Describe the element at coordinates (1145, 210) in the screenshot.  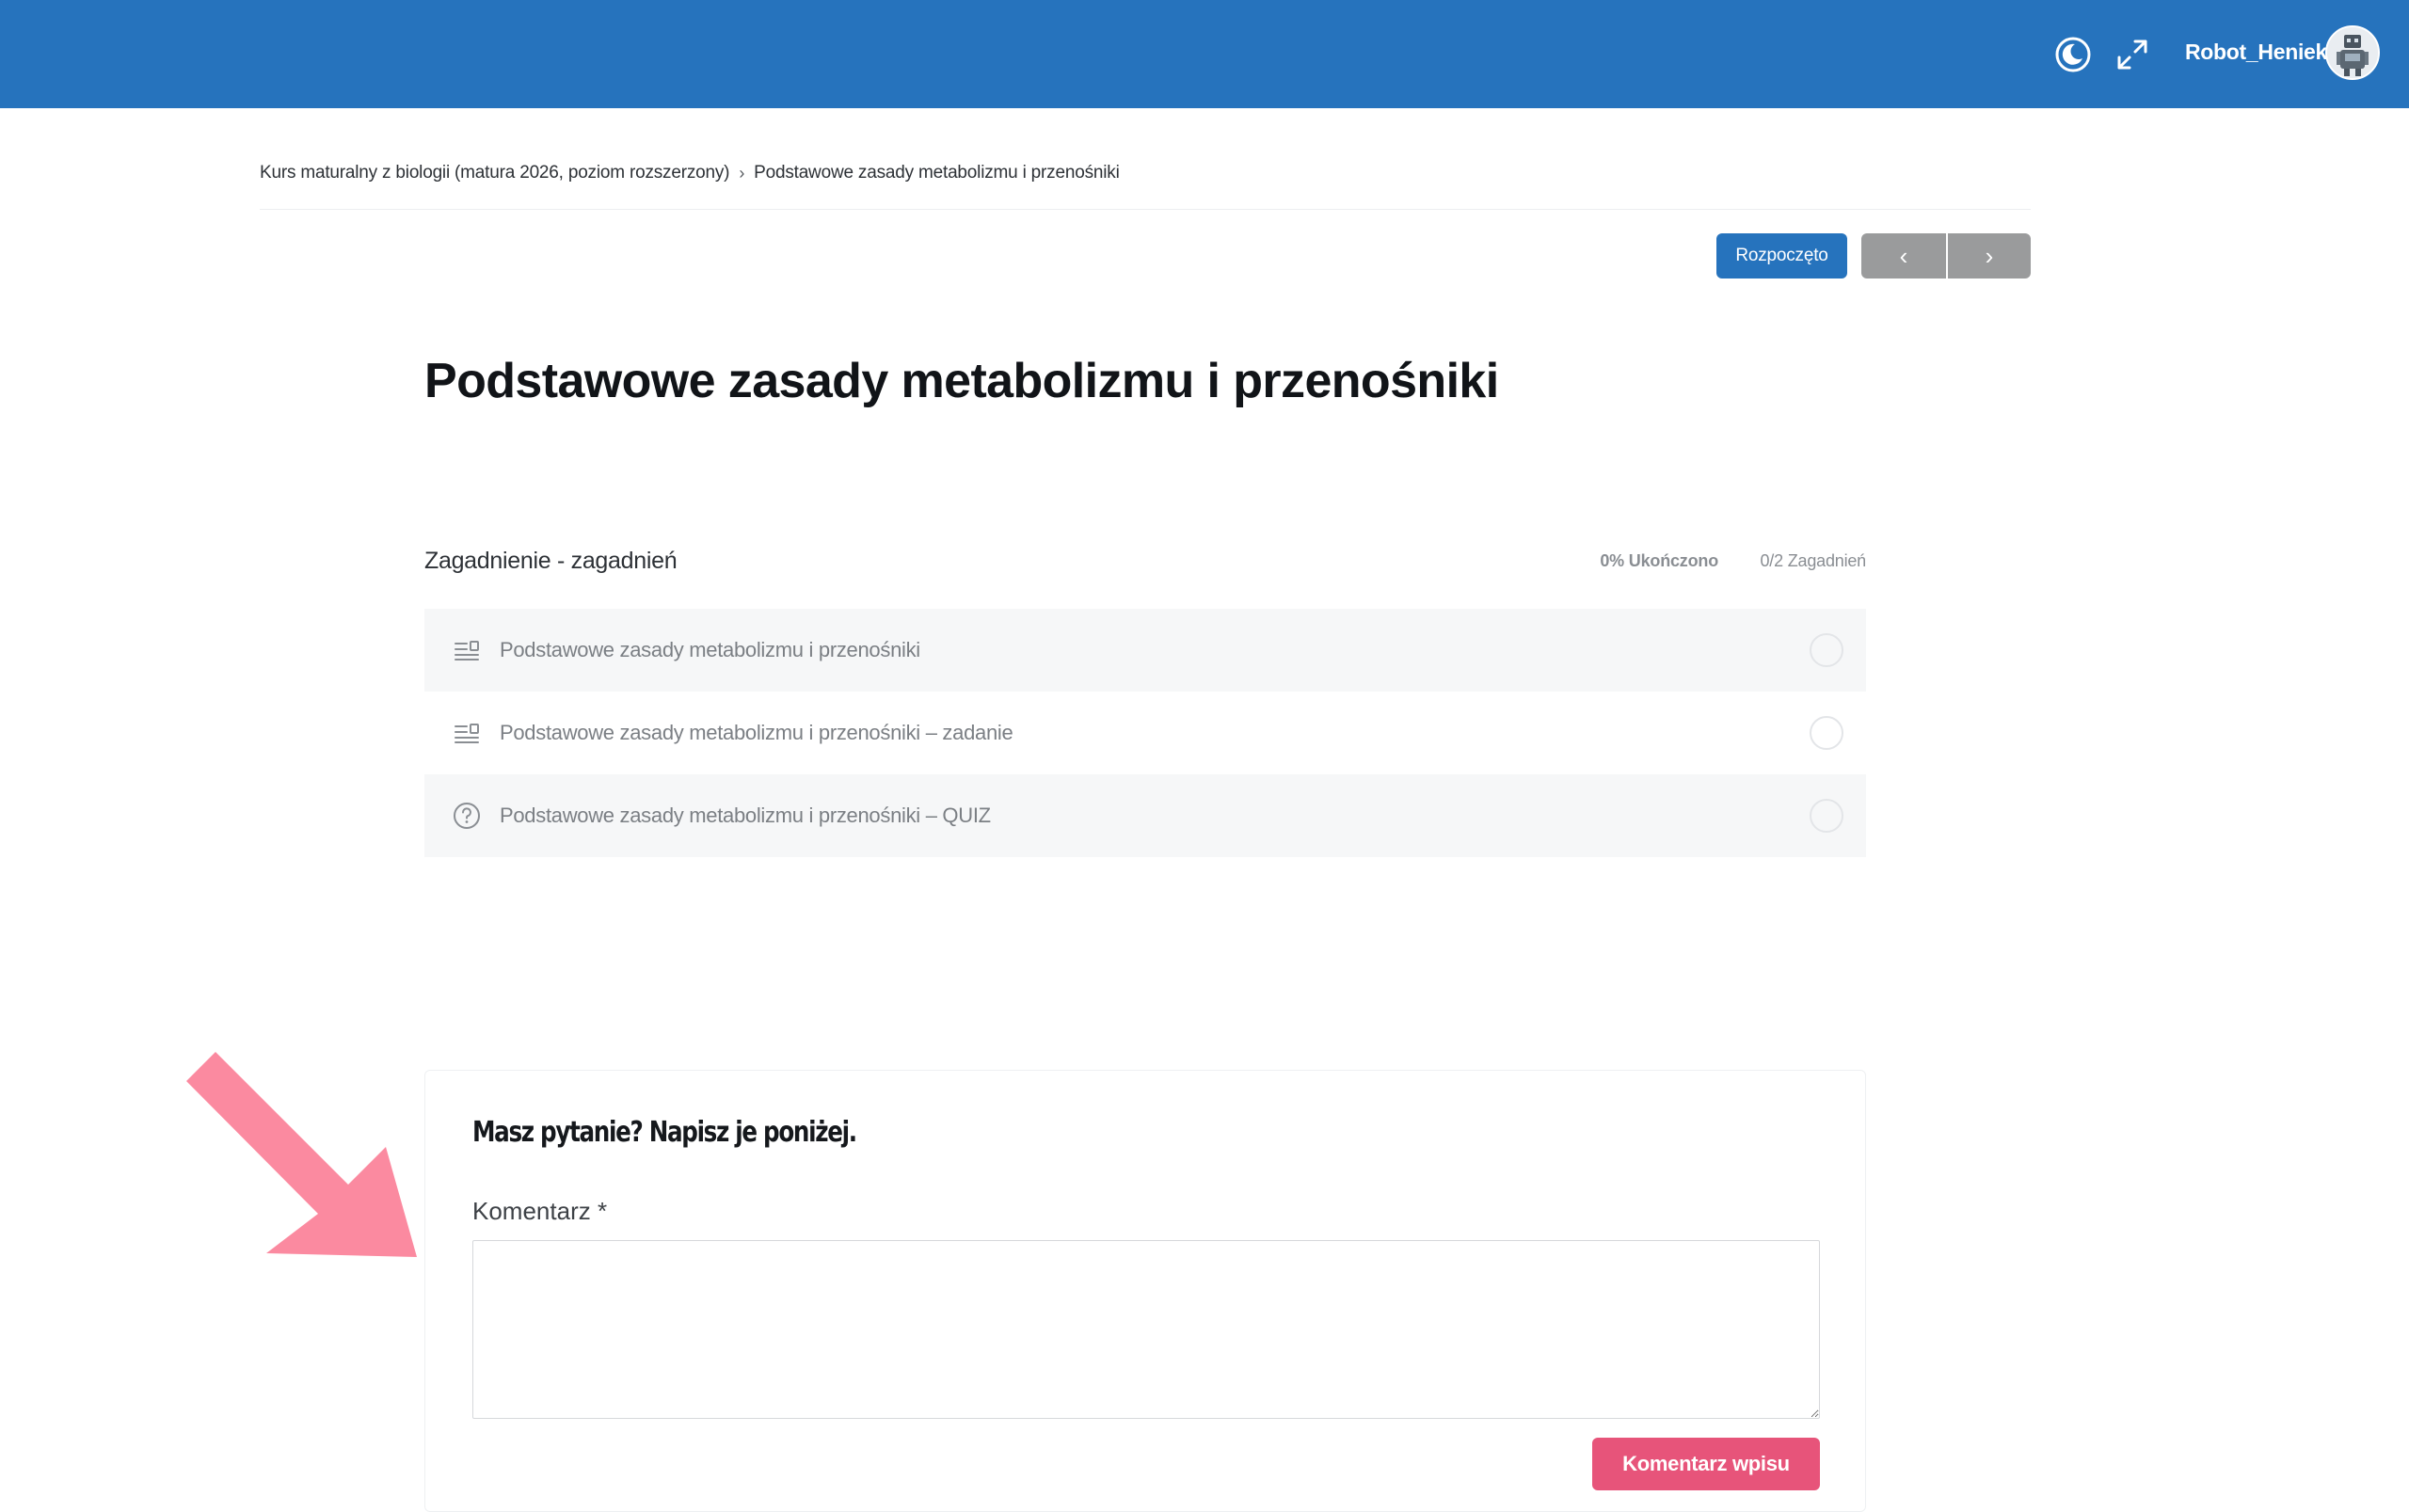
I see `breadcrumb-divider` at that location.